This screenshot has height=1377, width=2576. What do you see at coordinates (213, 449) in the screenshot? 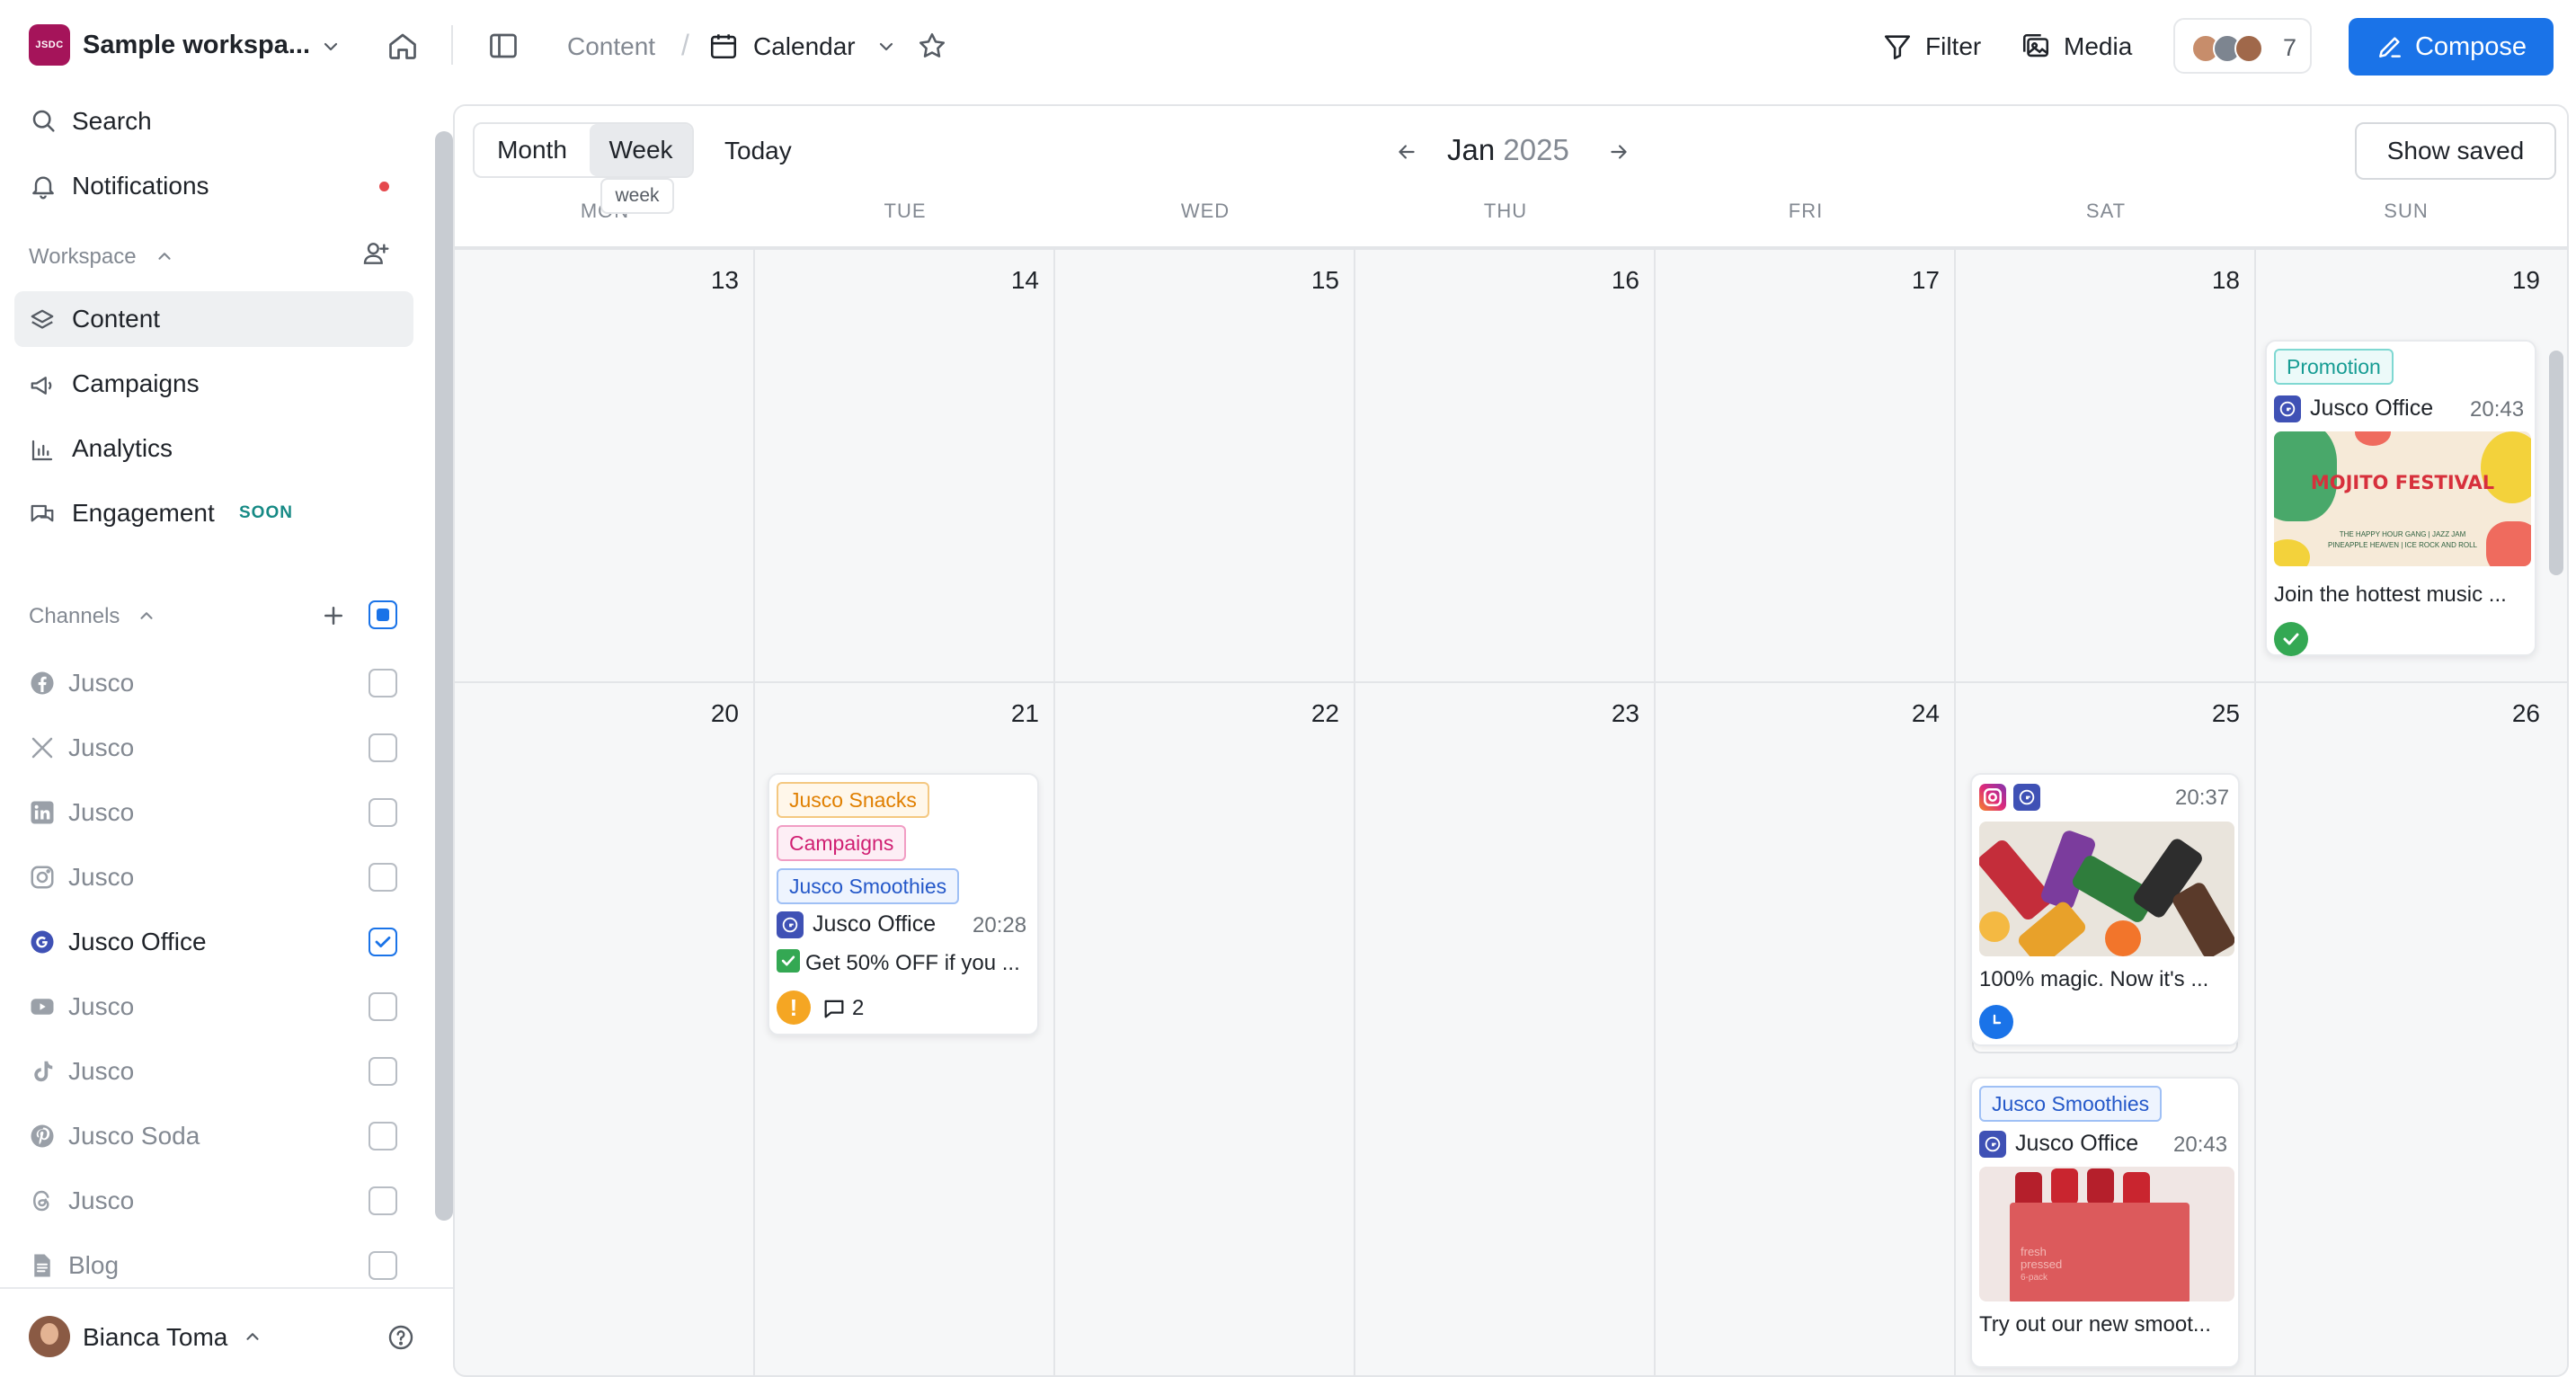
I see `sidebar-item-analytics: Analytics` at bounding box center [213, 449].